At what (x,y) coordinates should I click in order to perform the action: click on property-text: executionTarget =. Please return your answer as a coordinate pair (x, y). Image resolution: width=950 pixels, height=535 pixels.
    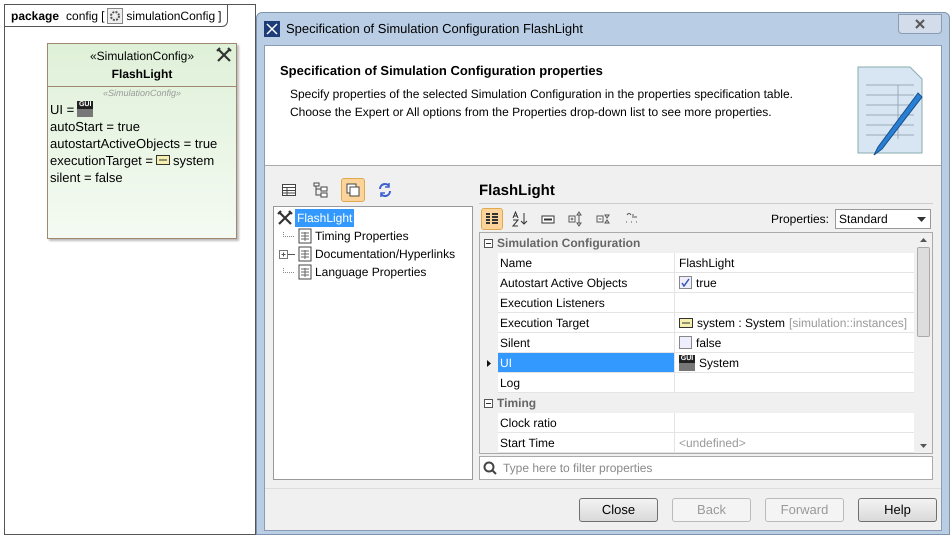
    Looking at the image, I should click on (101, 160).